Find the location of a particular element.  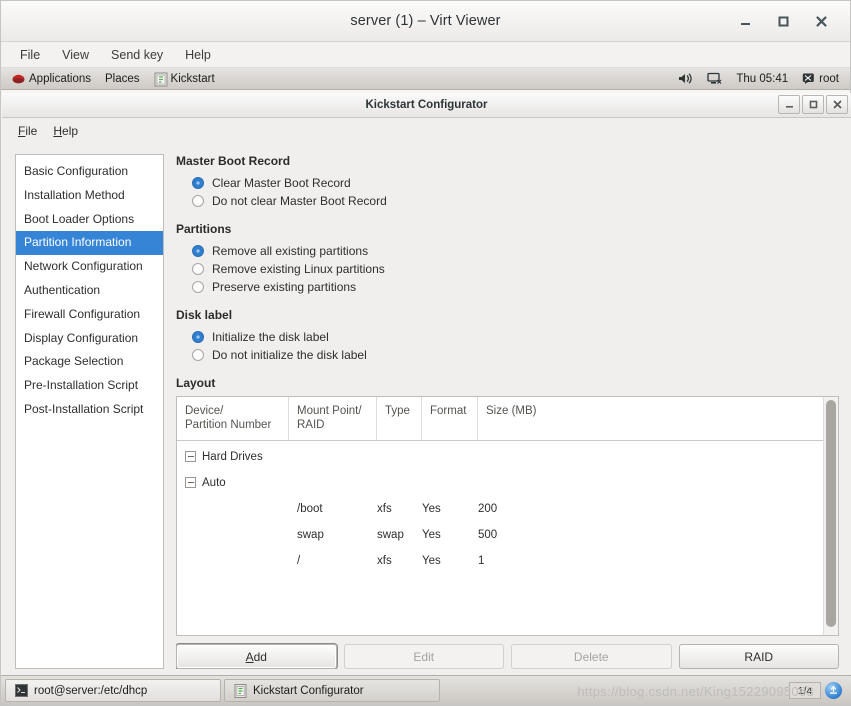

vertical-scrollbar-thumb is located at coordinates (831, 514).